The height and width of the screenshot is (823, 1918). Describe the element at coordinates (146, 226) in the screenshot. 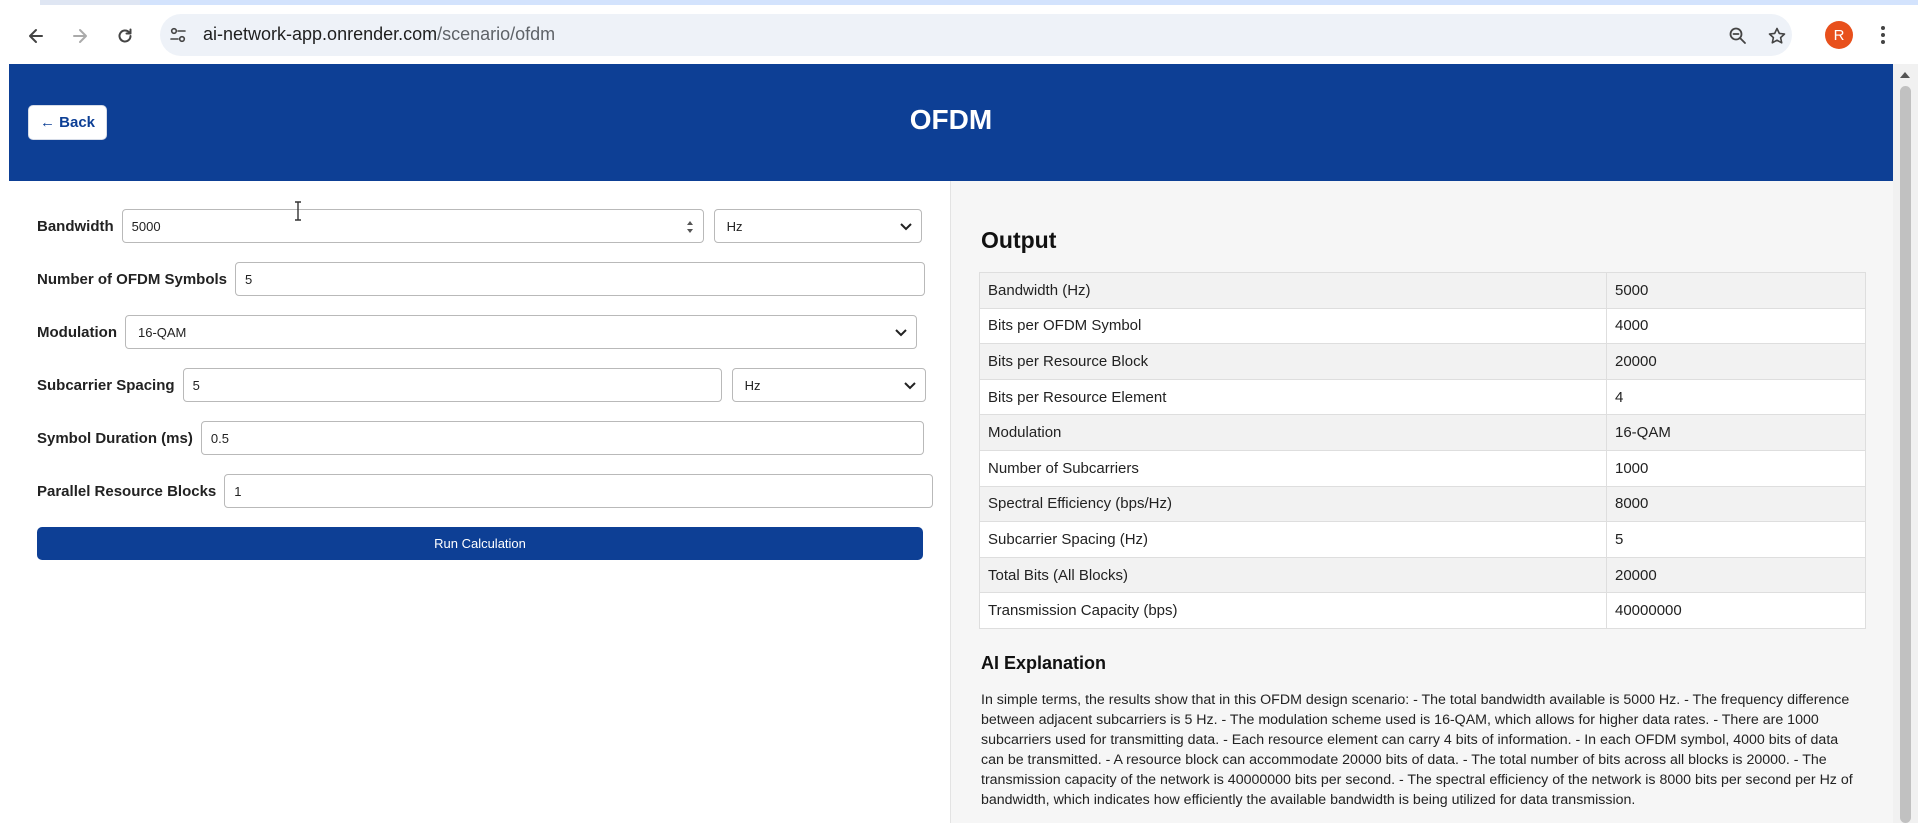

I see `bandwidth-value: 5000` at that location.